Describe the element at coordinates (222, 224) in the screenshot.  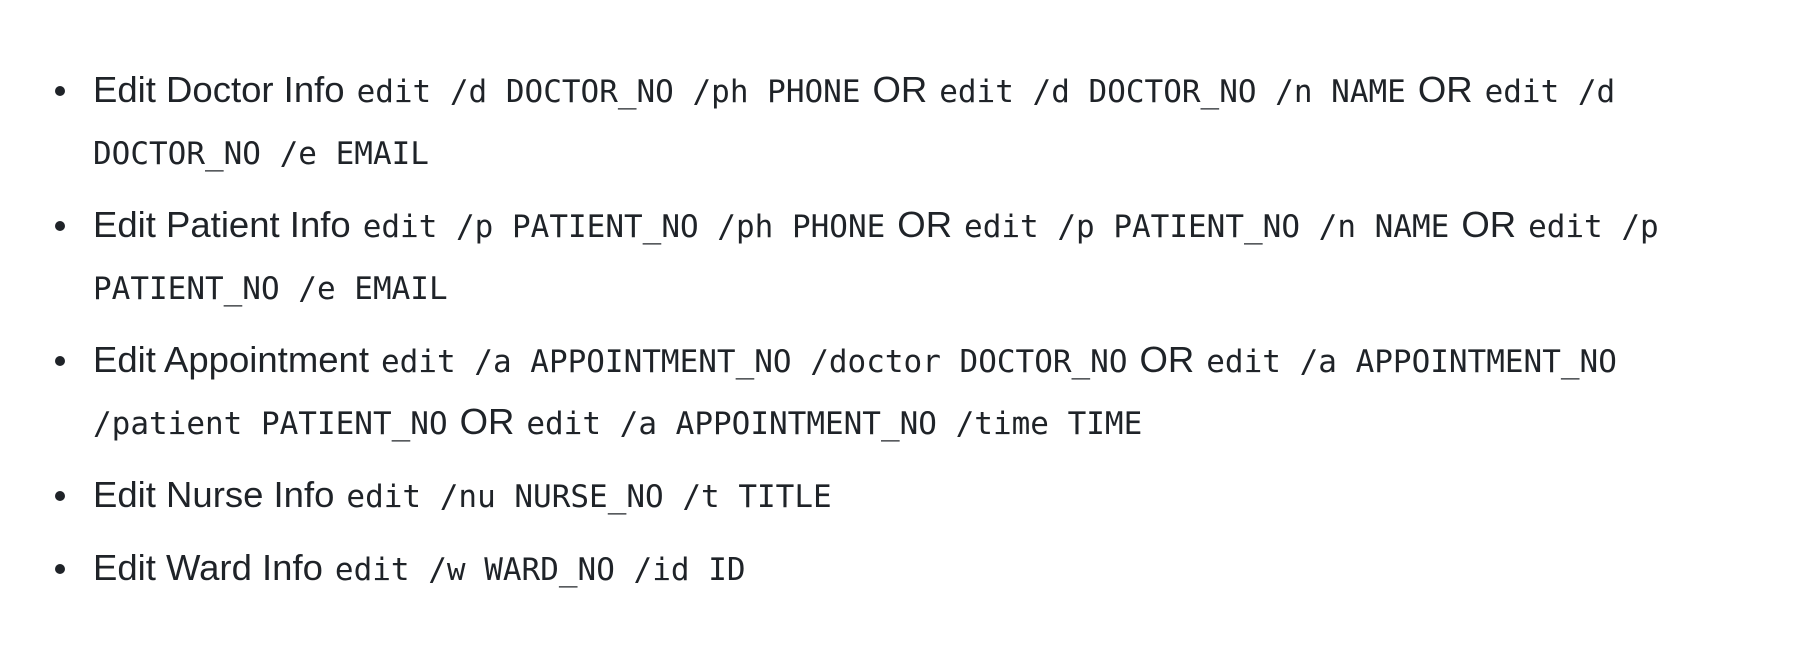
I see `item-label: Edit Patient Info` at that location.